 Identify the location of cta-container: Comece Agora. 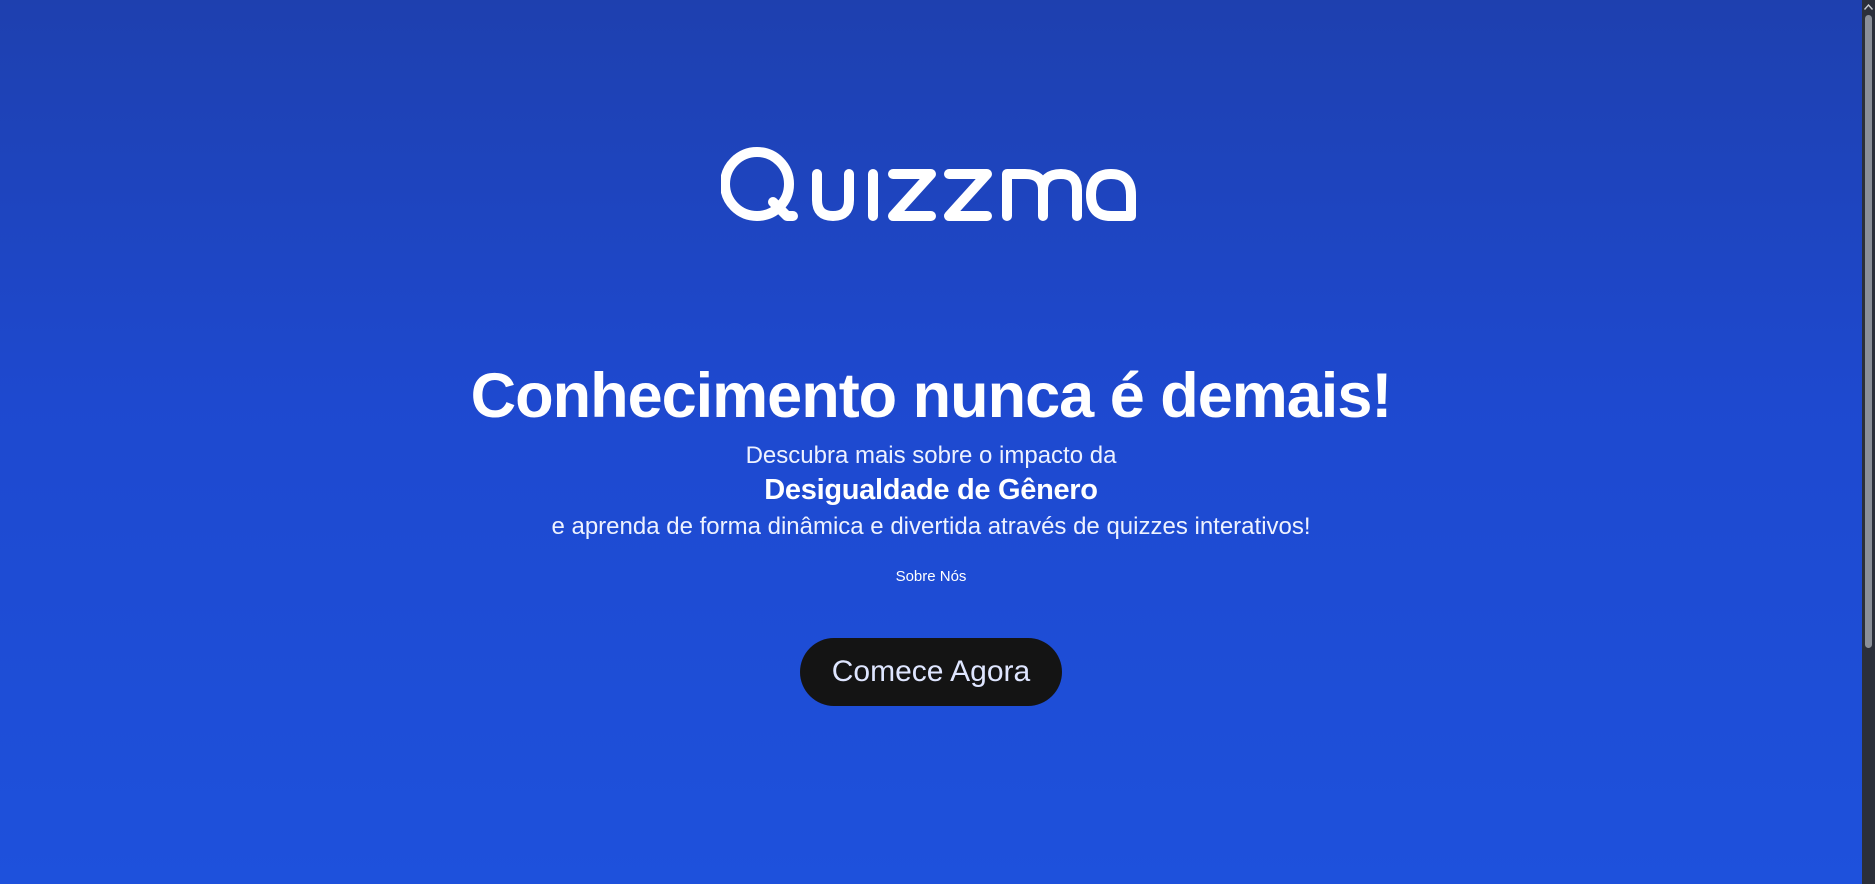
(931, 672).